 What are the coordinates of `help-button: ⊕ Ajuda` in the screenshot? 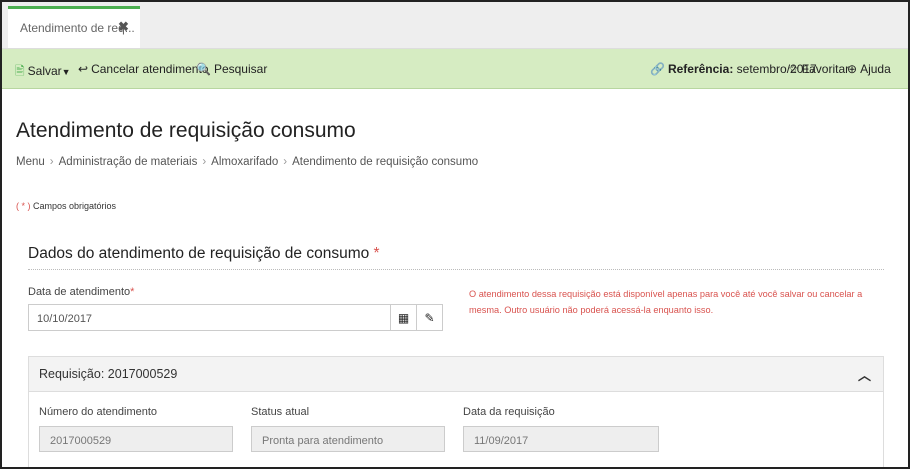 It's located at (869, 69).